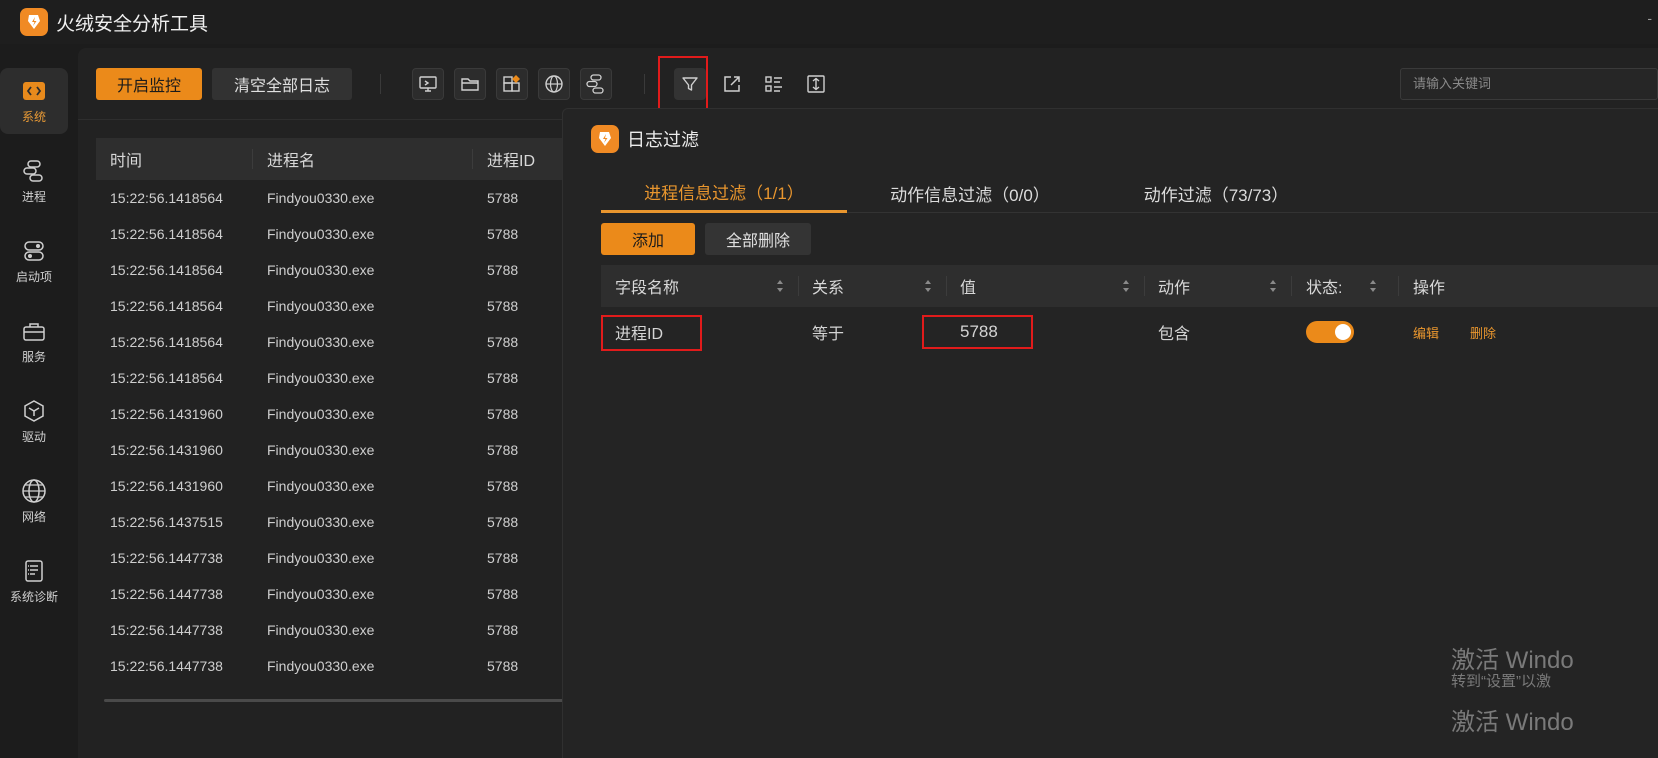  I want to click on edit-link: 编辑, so click(1426, 332).